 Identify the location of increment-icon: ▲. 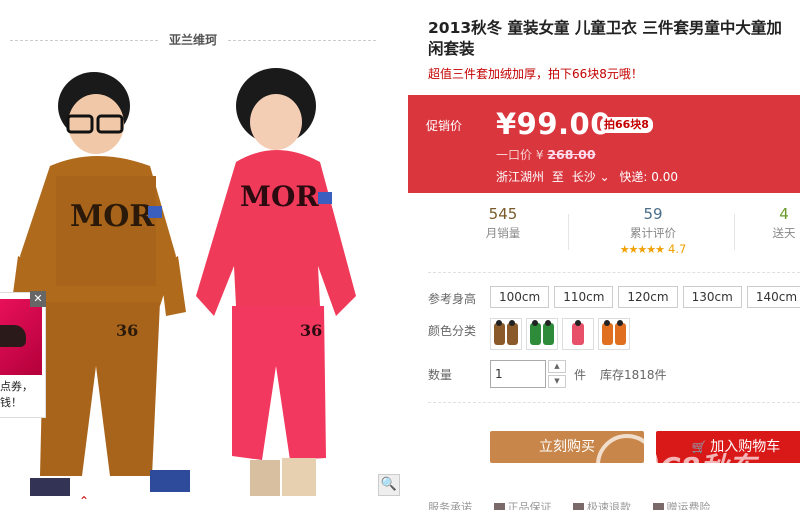
(557, 366).